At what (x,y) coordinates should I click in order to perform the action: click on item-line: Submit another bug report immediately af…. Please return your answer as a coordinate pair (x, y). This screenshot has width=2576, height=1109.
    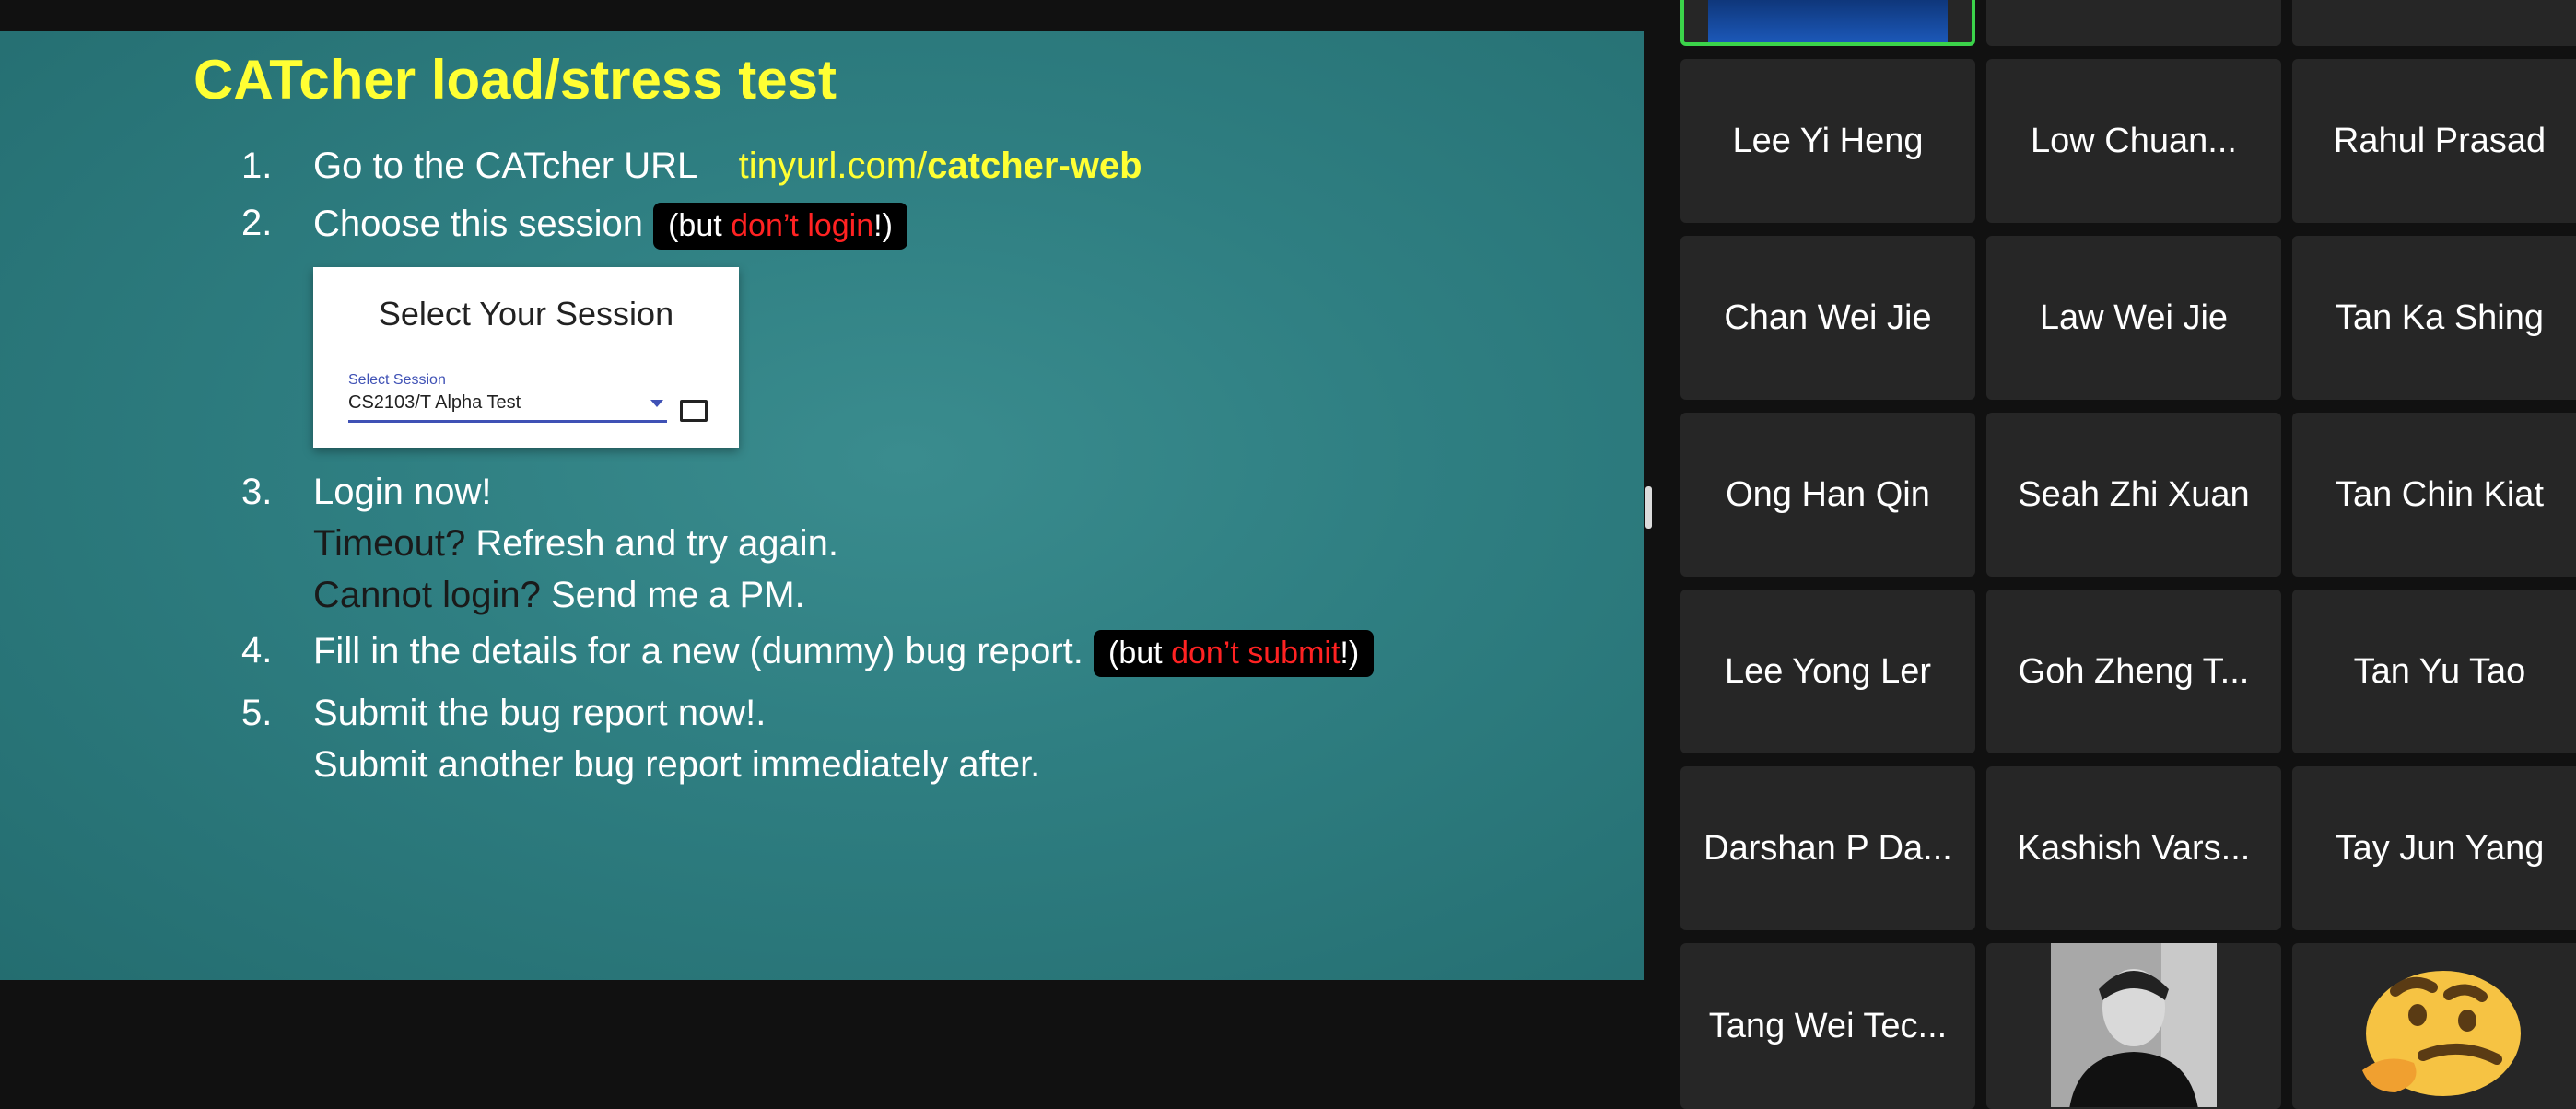
    Looking at the image, I should click on (677, 764).